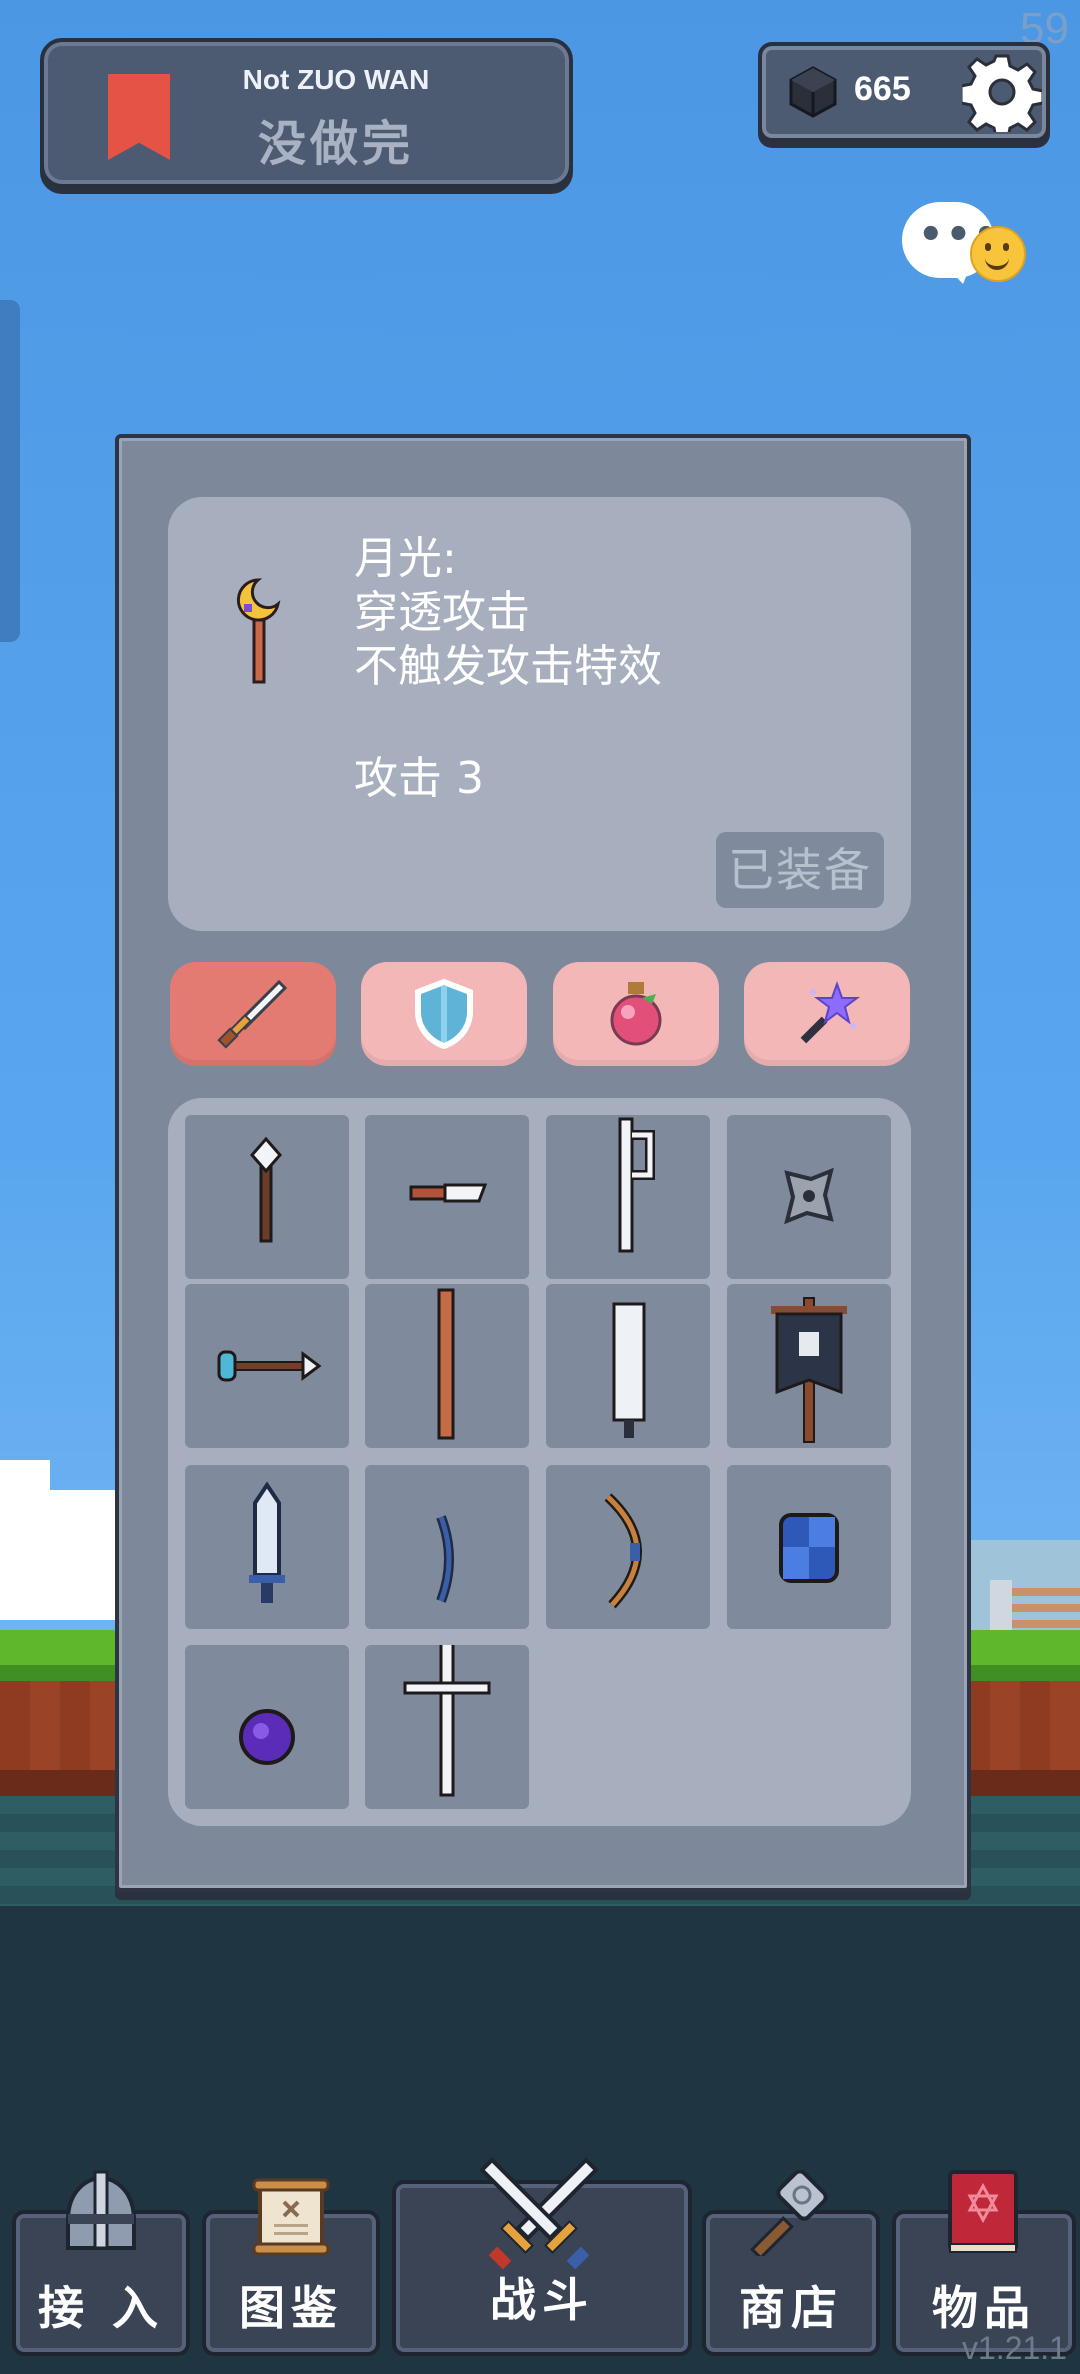  I want to click on nav-join-button: 接 入, so click(101, 2263).